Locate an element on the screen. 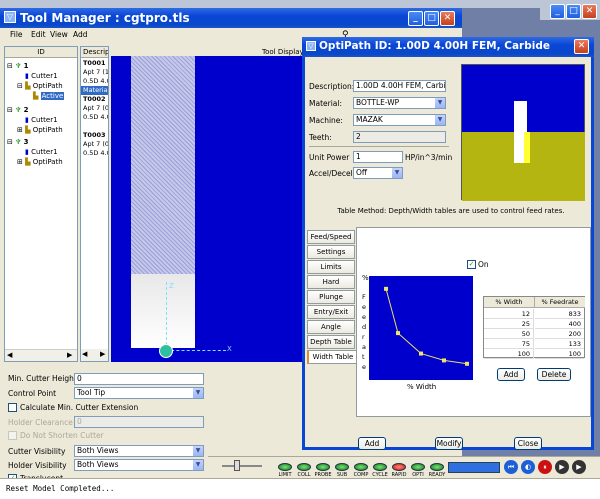 The height and width of the screenshot is (499, 600). tab-entry-exit: Entry/Exit is located at coordinates (331, 312).